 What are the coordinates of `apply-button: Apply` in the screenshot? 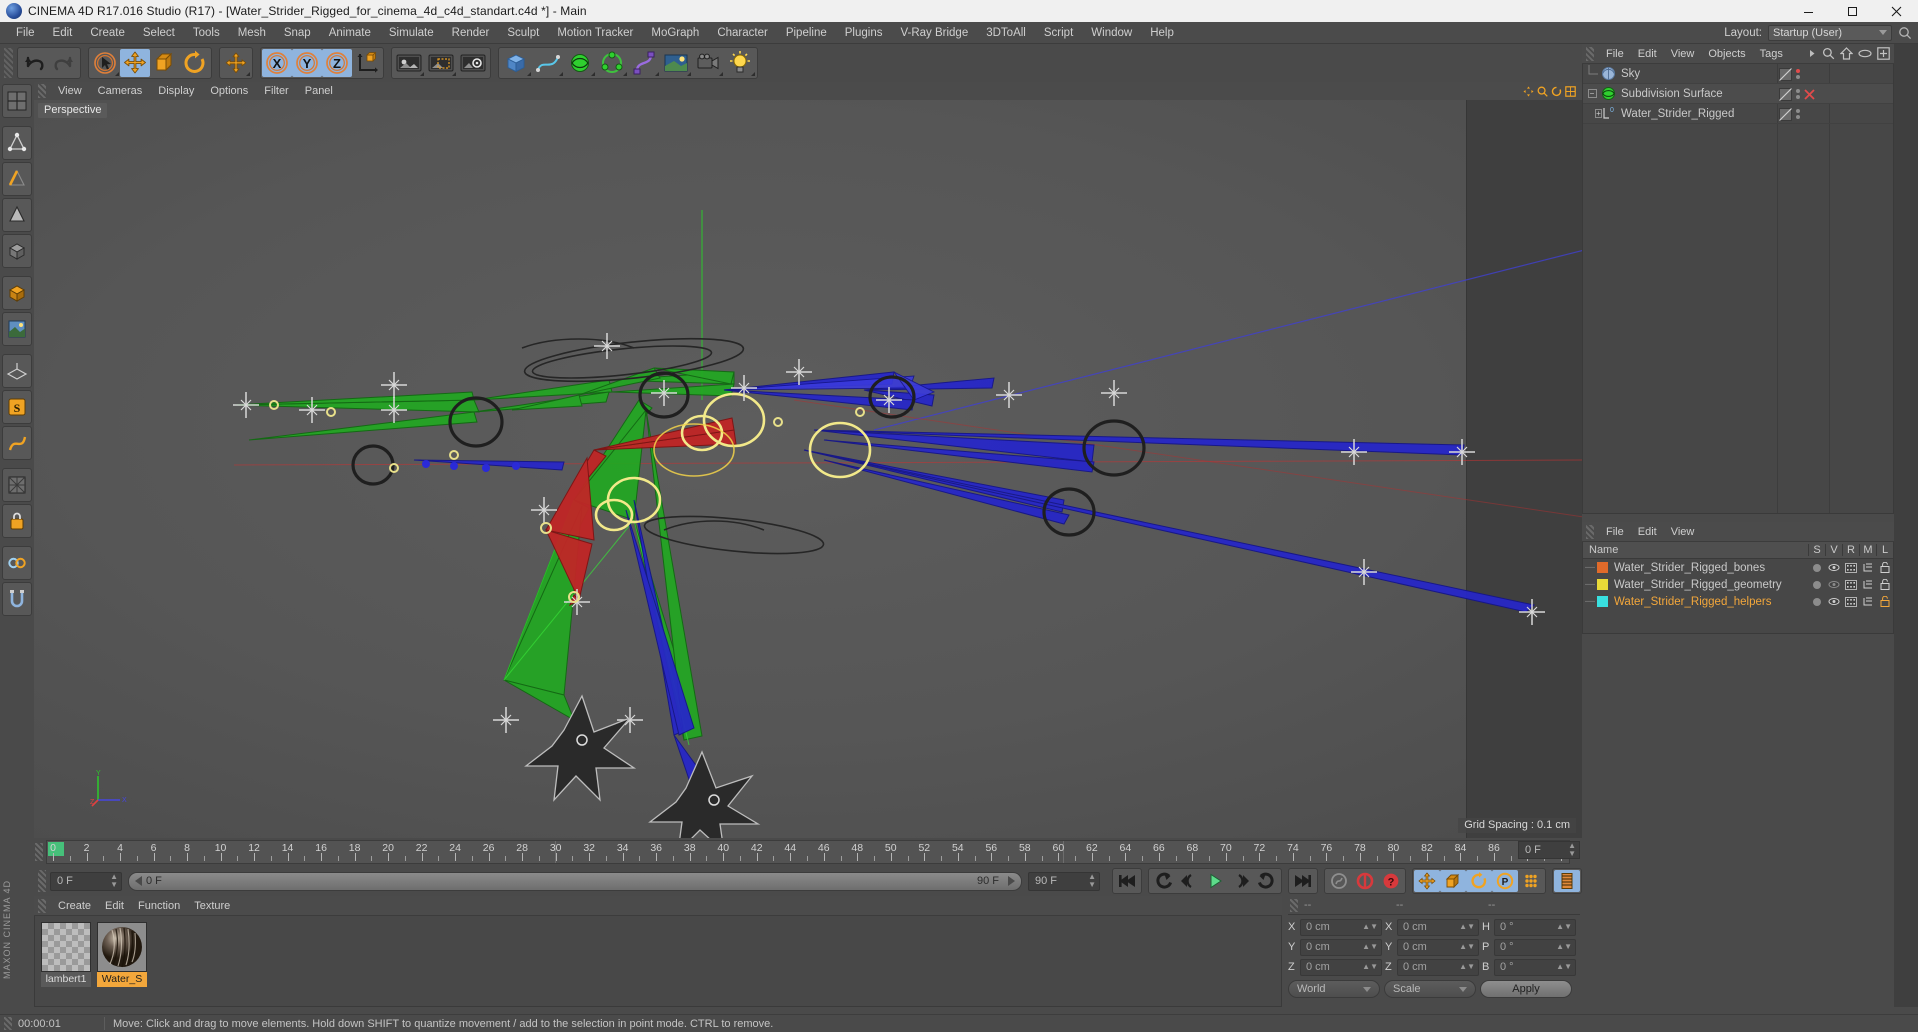 It's located at (1526, 989).